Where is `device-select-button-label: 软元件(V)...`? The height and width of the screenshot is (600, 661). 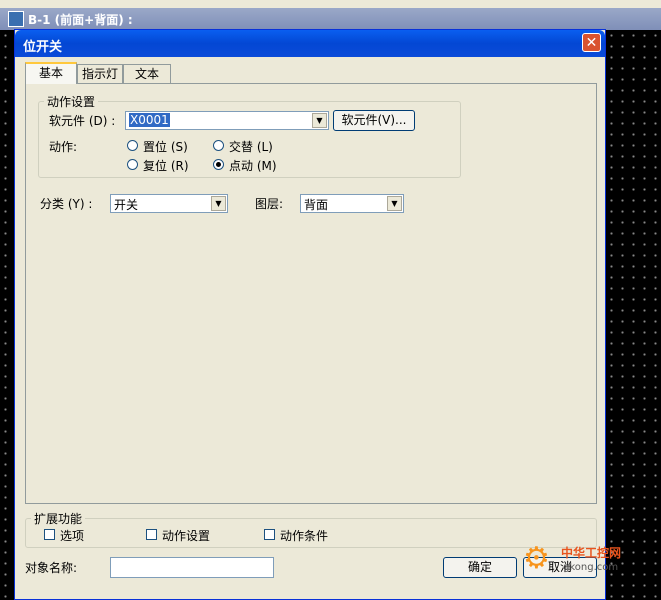
device-select-button-label: 软元件(V)... is located at coordinates (374, 120).